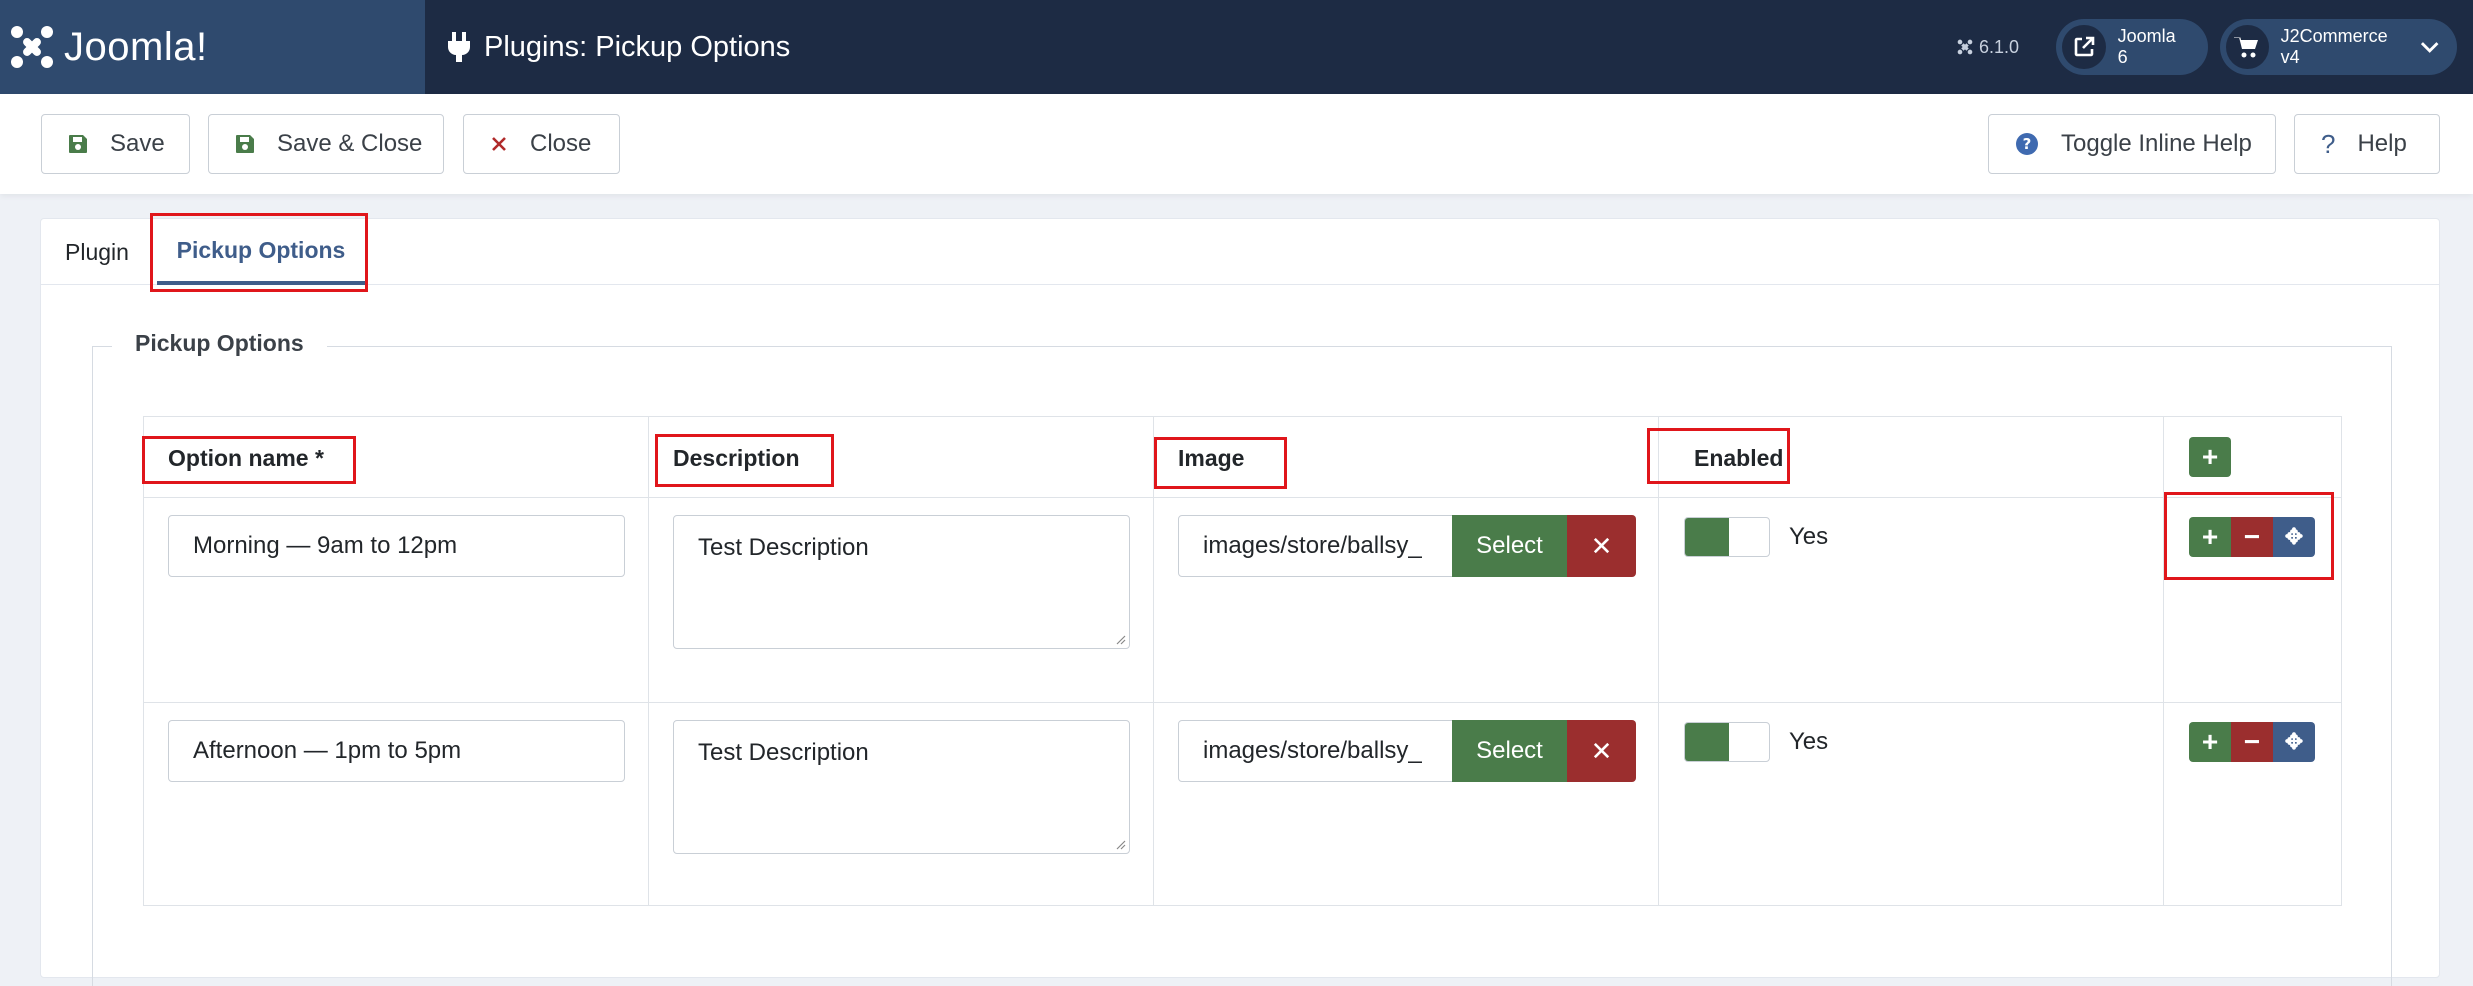  I want to click on column-header-enabled: Enabled, so click(1739, 458).